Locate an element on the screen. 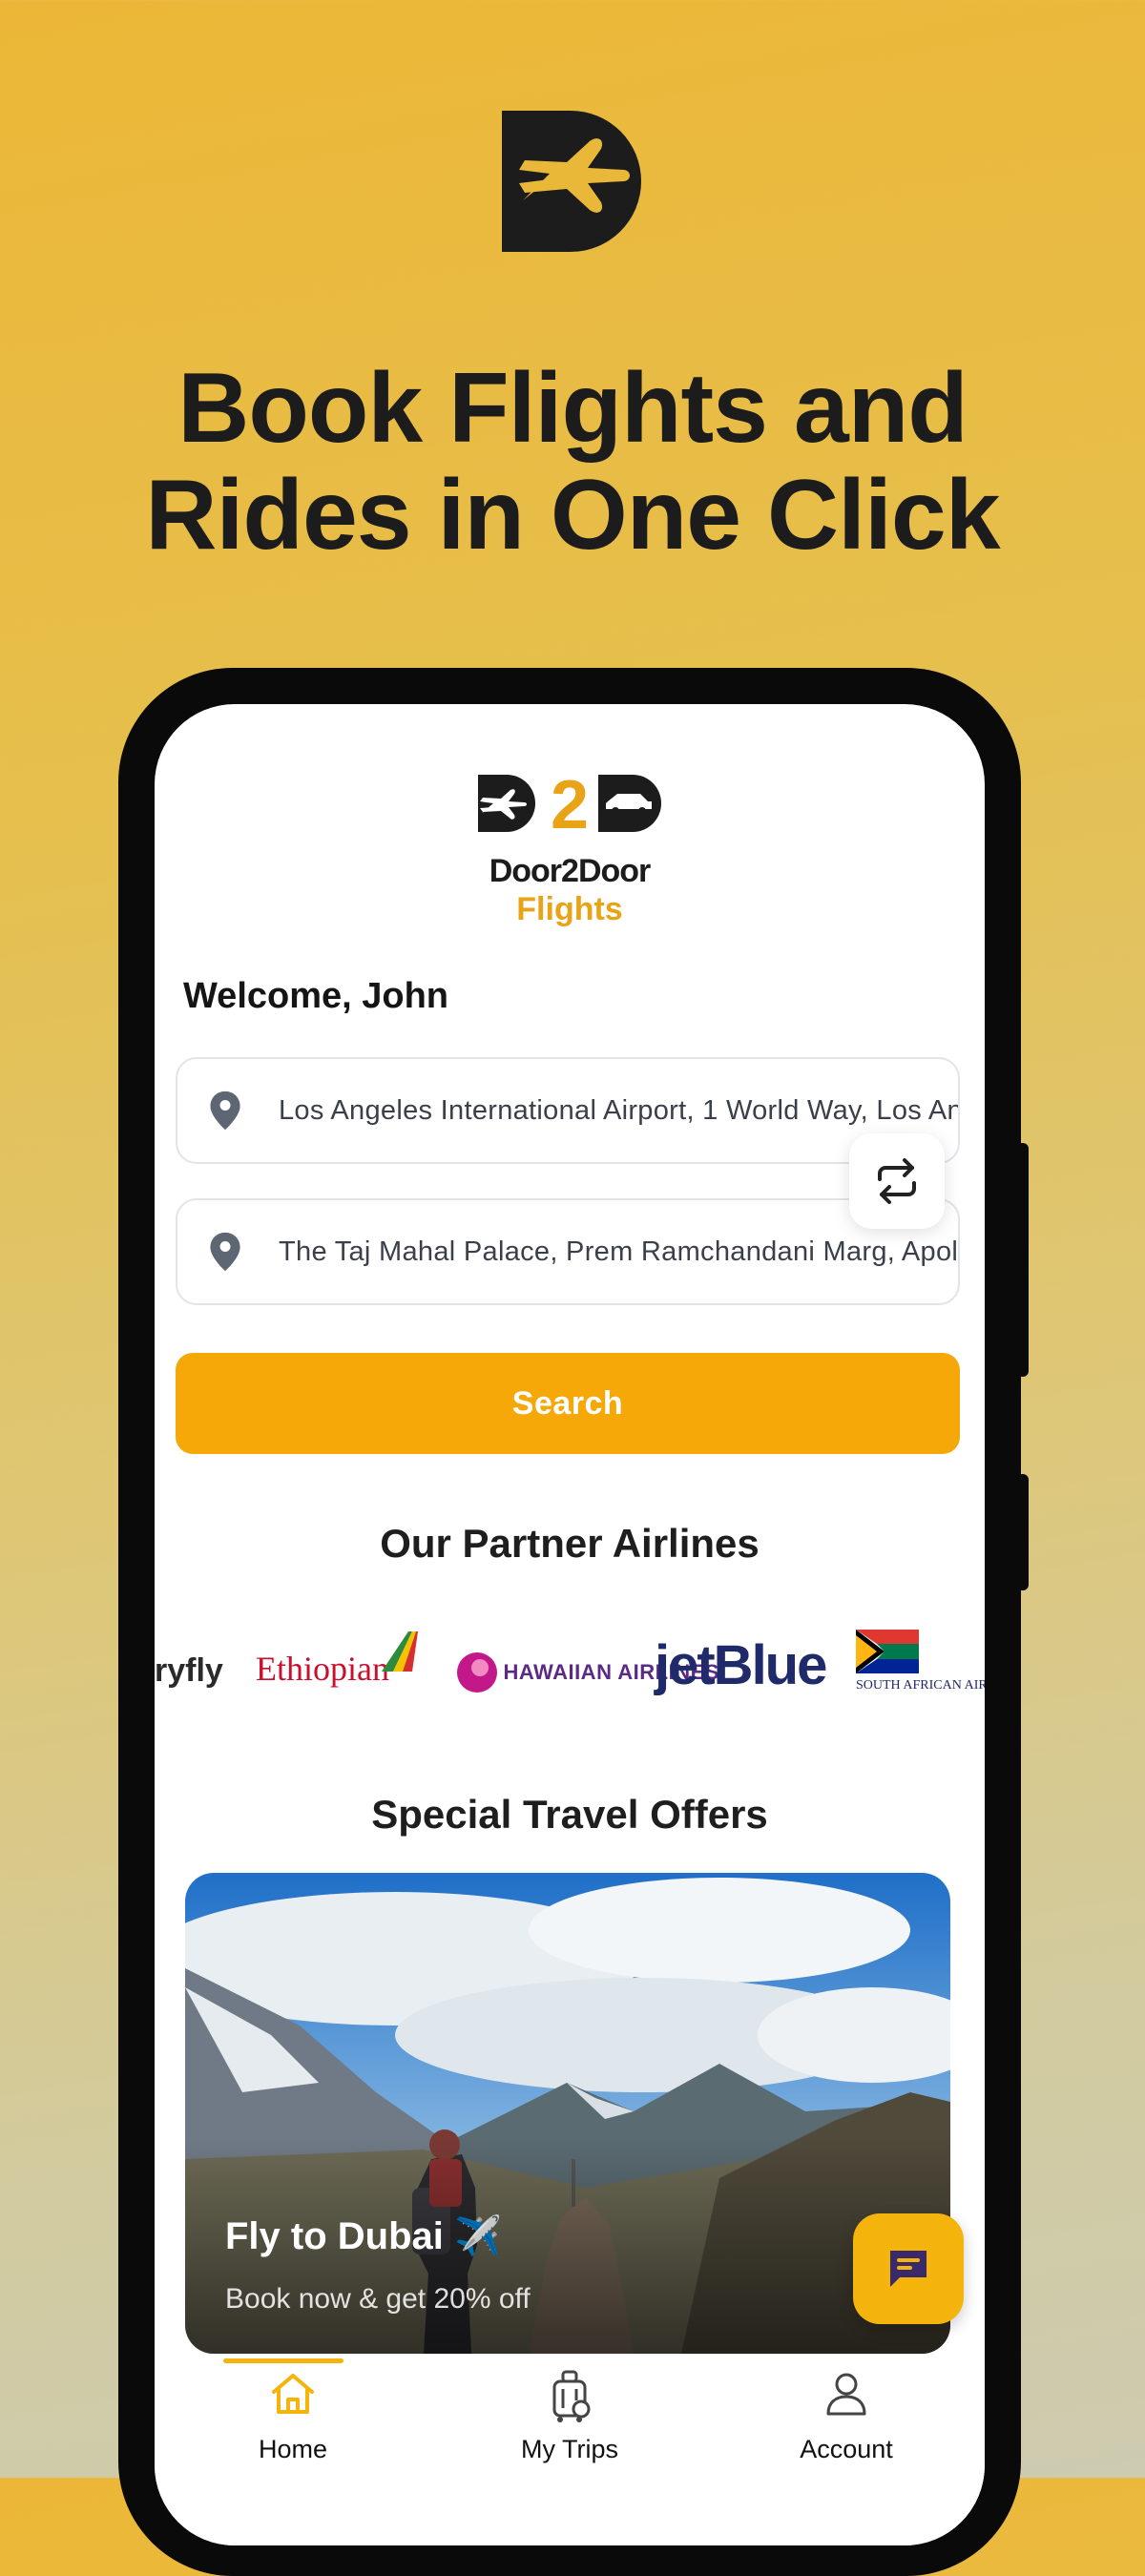 The image size is (1145, 2576). tab-account-label: Account is located at coordinates (847, 2449).